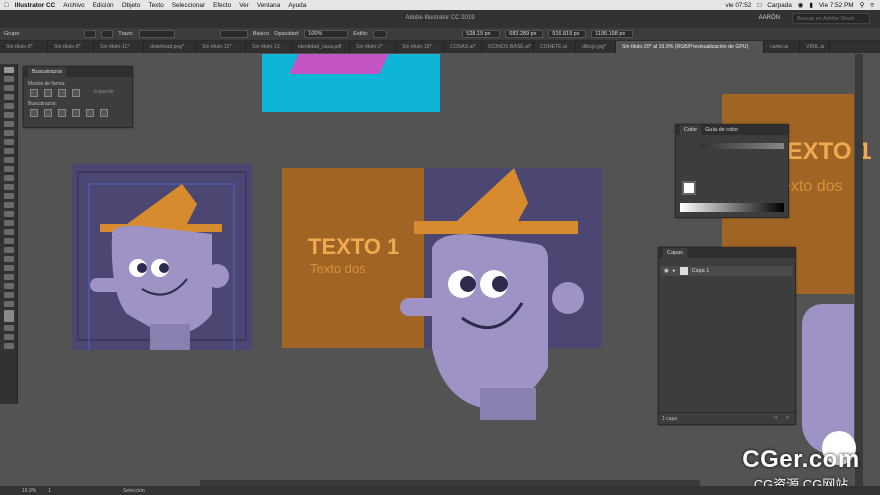  Describe the element at coordinates (373, 47) in the screenshot. I see `doc-tab: Sin título-2*` at that location.